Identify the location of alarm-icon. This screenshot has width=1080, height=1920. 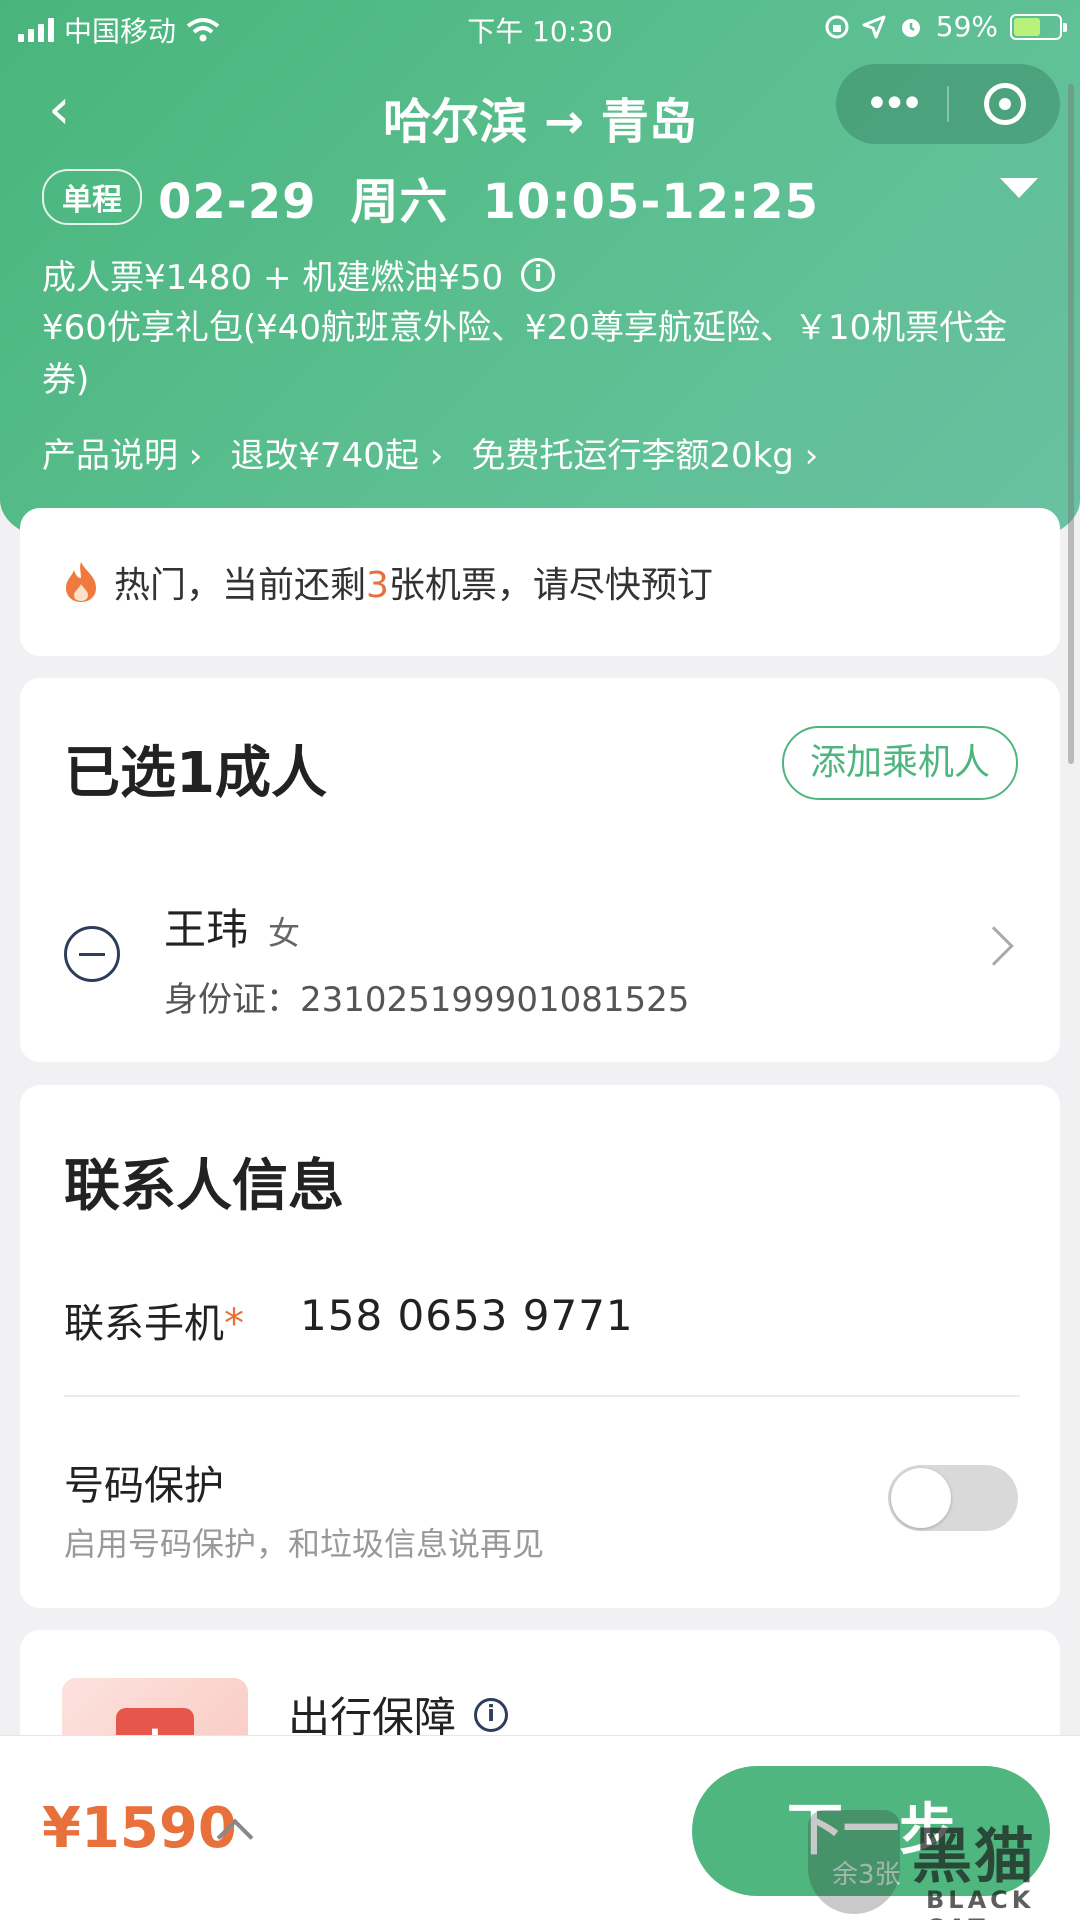
(910, 27).